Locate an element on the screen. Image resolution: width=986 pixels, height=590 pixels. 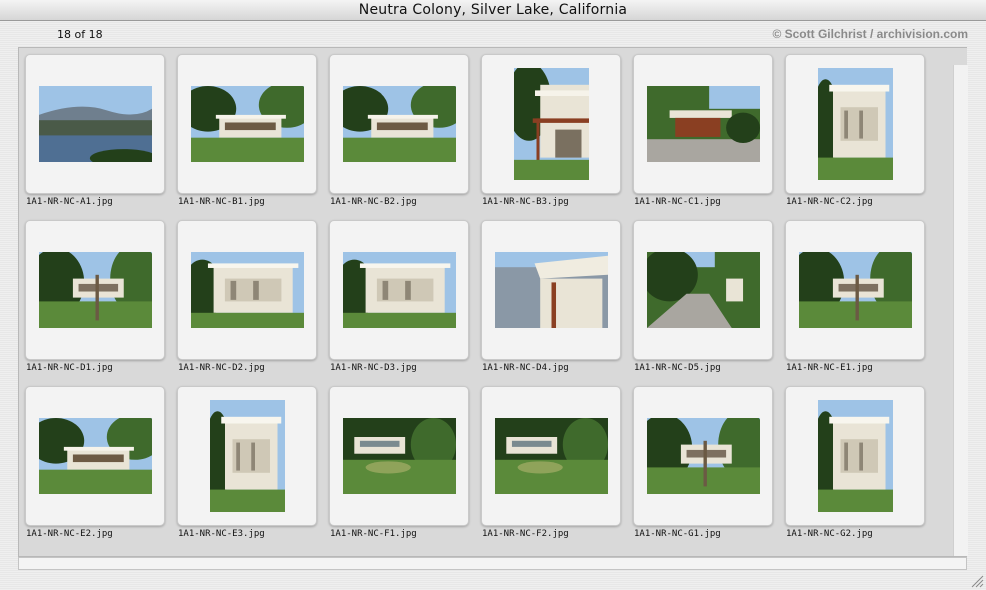
thumbnail-filename: 1A1-NR-NC-D1.jpg is located at coordinates (69, 368).